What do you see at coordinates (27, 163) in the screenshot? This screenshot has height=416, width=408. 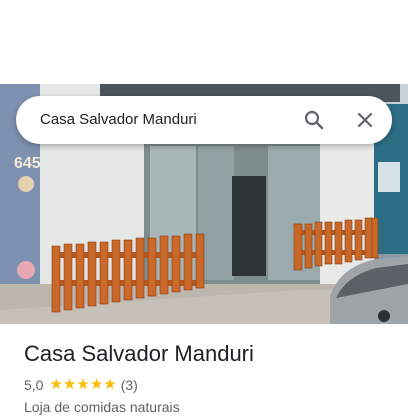 I see `street-number: 645` at bounding box center [27, 163].